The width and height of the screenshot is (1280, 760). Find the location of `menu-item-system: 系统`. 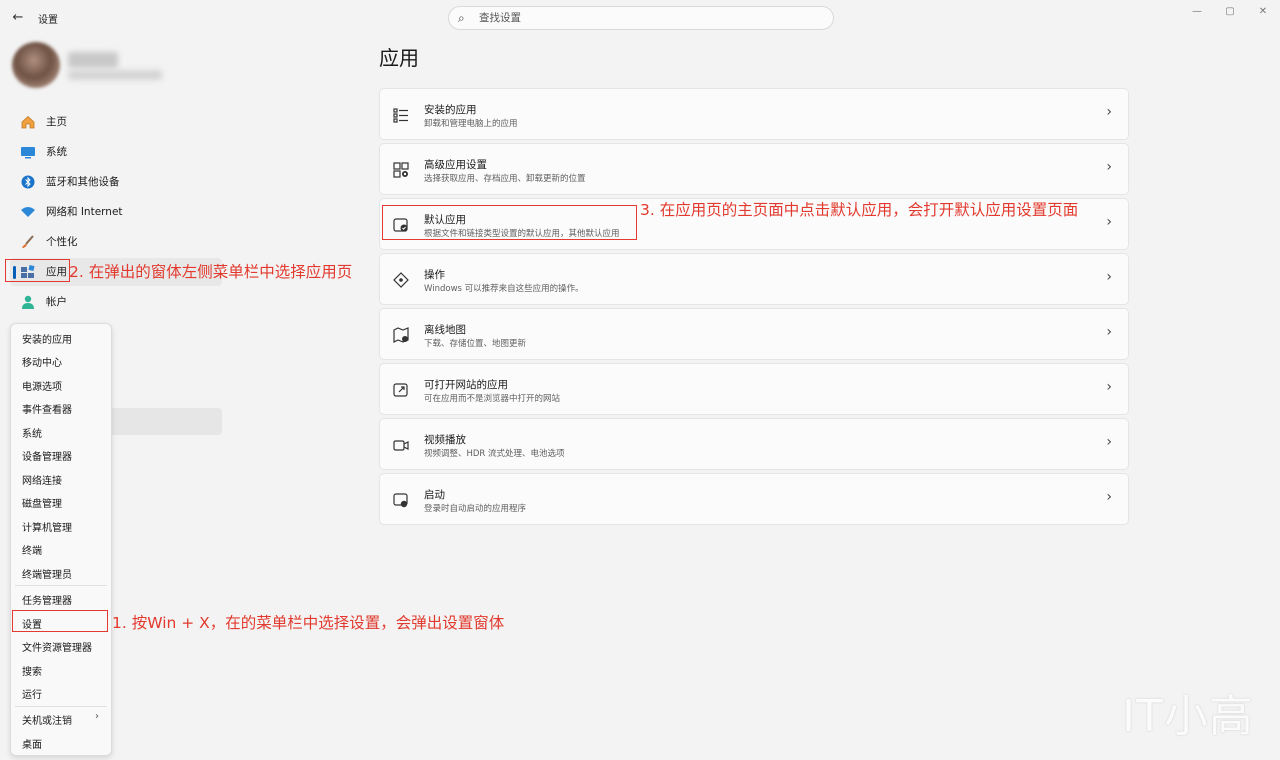

menu-item-system: 系统 is located at coordinates (62, 432).